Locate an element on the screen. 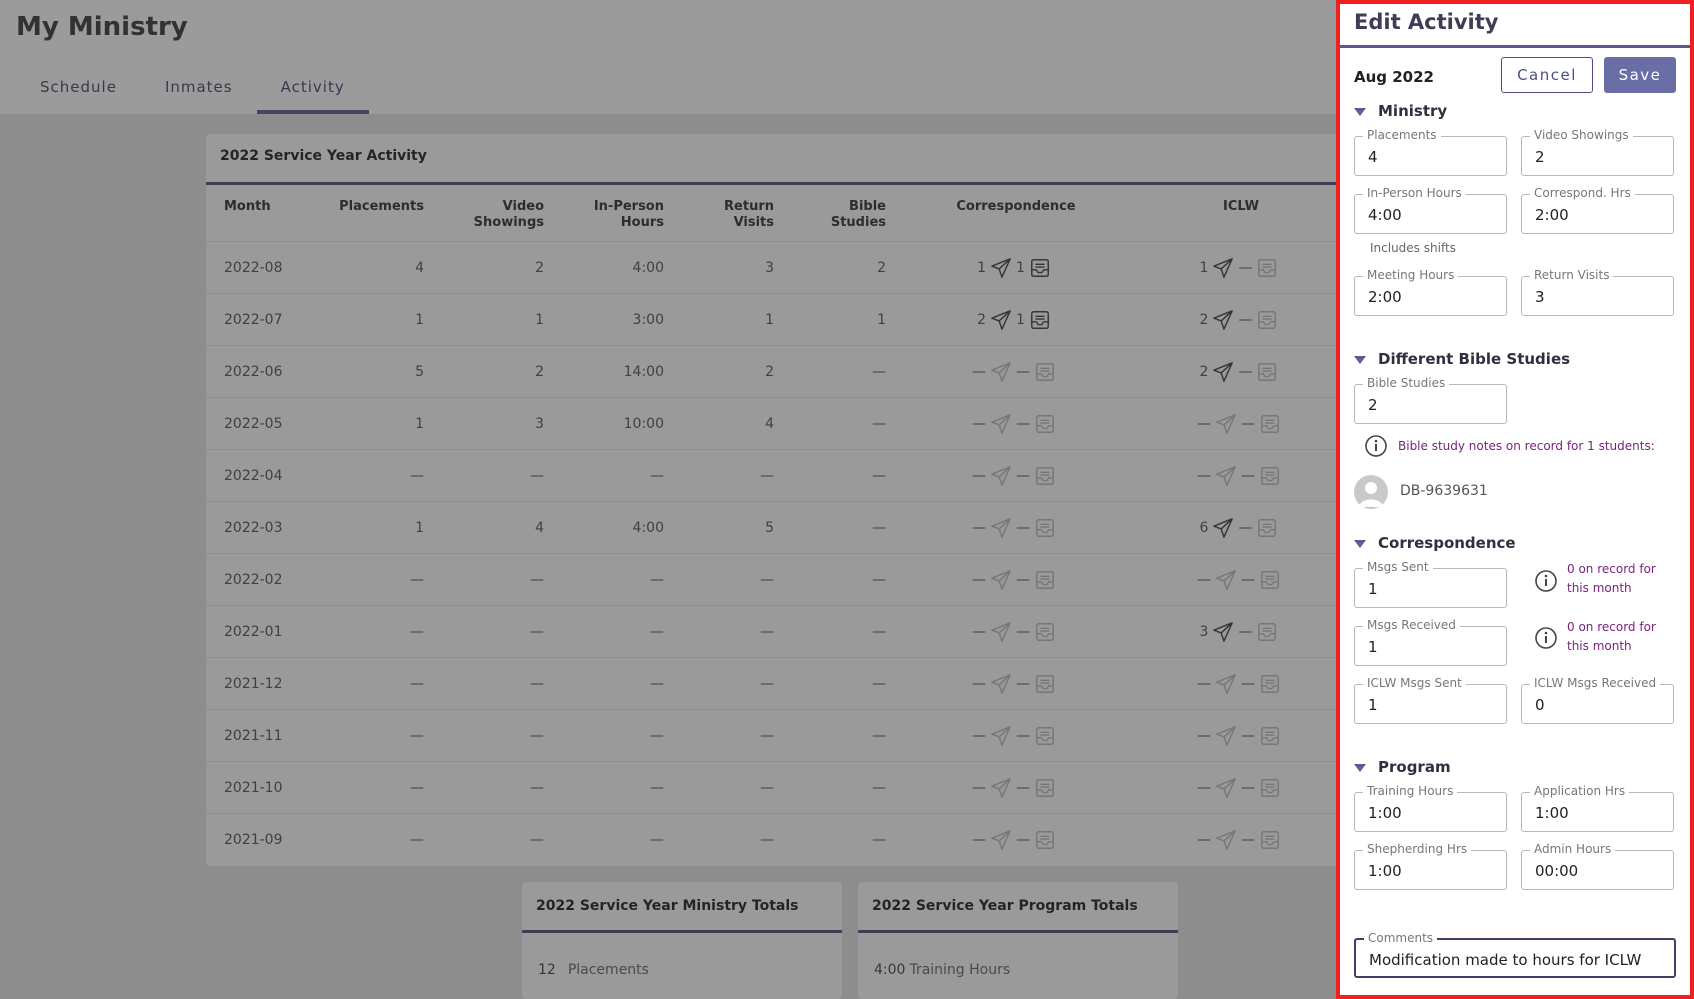  msgs-sent-field: Msgs Sent is located at coordinates (1430, 584).